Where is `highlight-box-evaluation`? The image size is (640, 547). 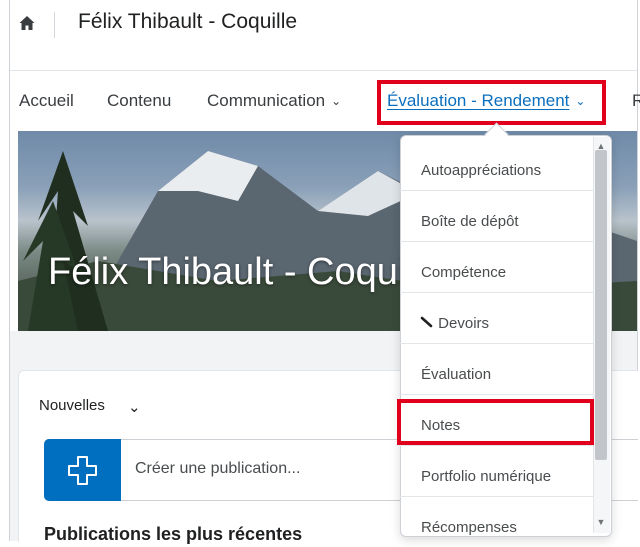
highlight-box-evaluation is located at coordinates (491, 102).